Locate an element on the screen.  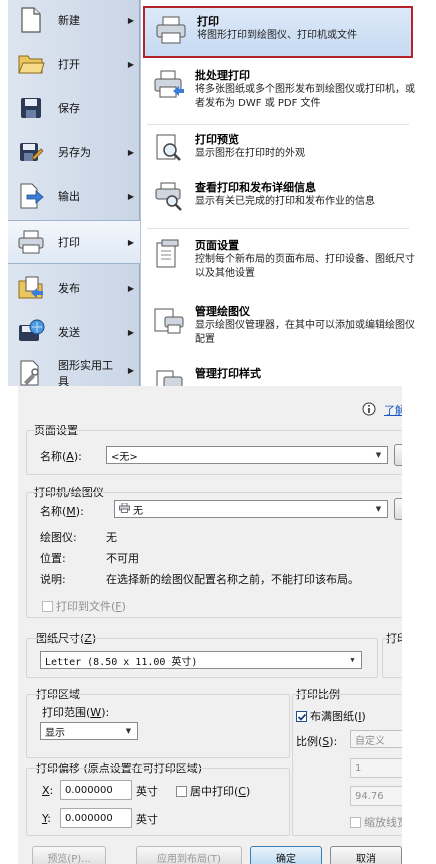
submenu-item-plot: 打印 将图形打印到绘图仪、打印机或文件 is located at coordinates (278, 32).